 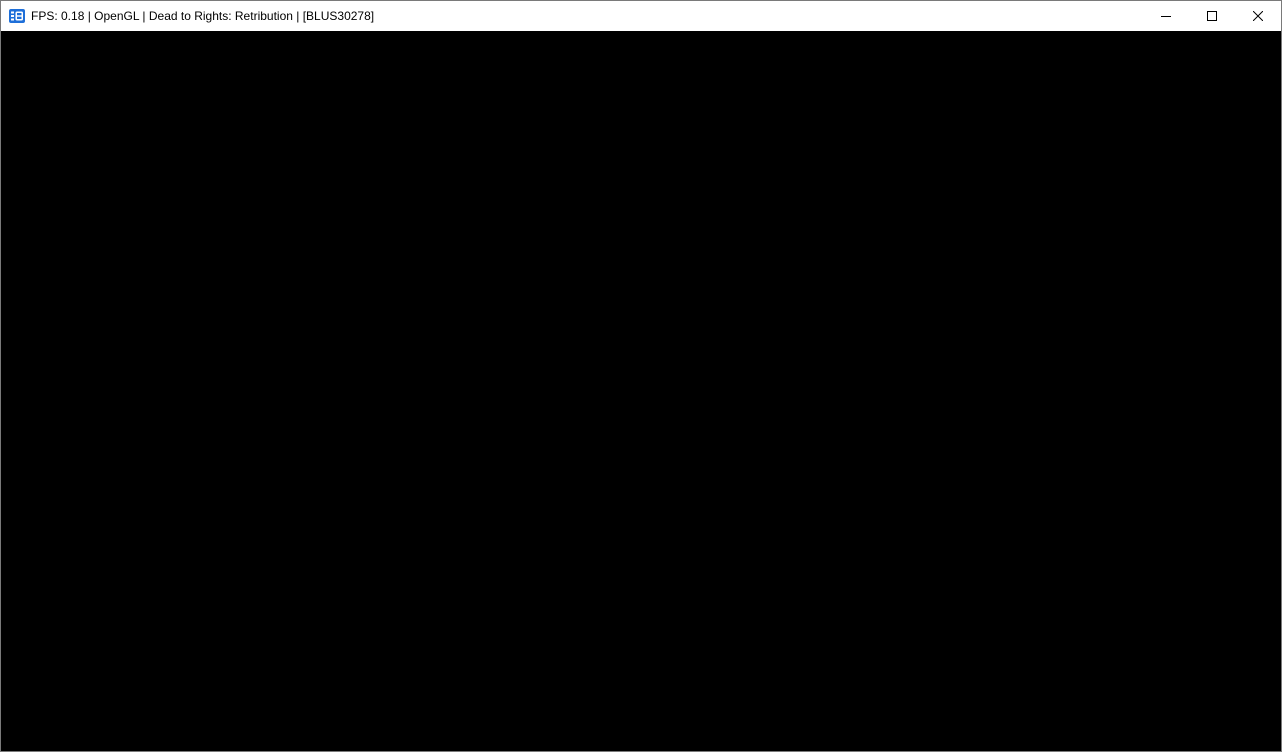 I want to click on close-icon, so click(x=1258, y=16).